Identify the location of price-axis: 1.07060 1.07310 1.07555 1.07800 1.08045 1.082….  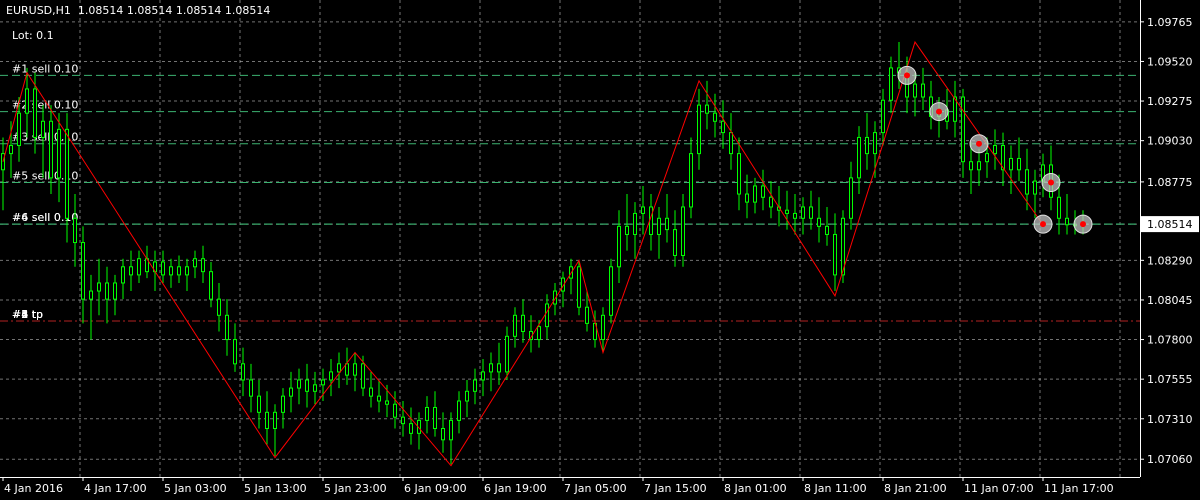
(1169, 241).